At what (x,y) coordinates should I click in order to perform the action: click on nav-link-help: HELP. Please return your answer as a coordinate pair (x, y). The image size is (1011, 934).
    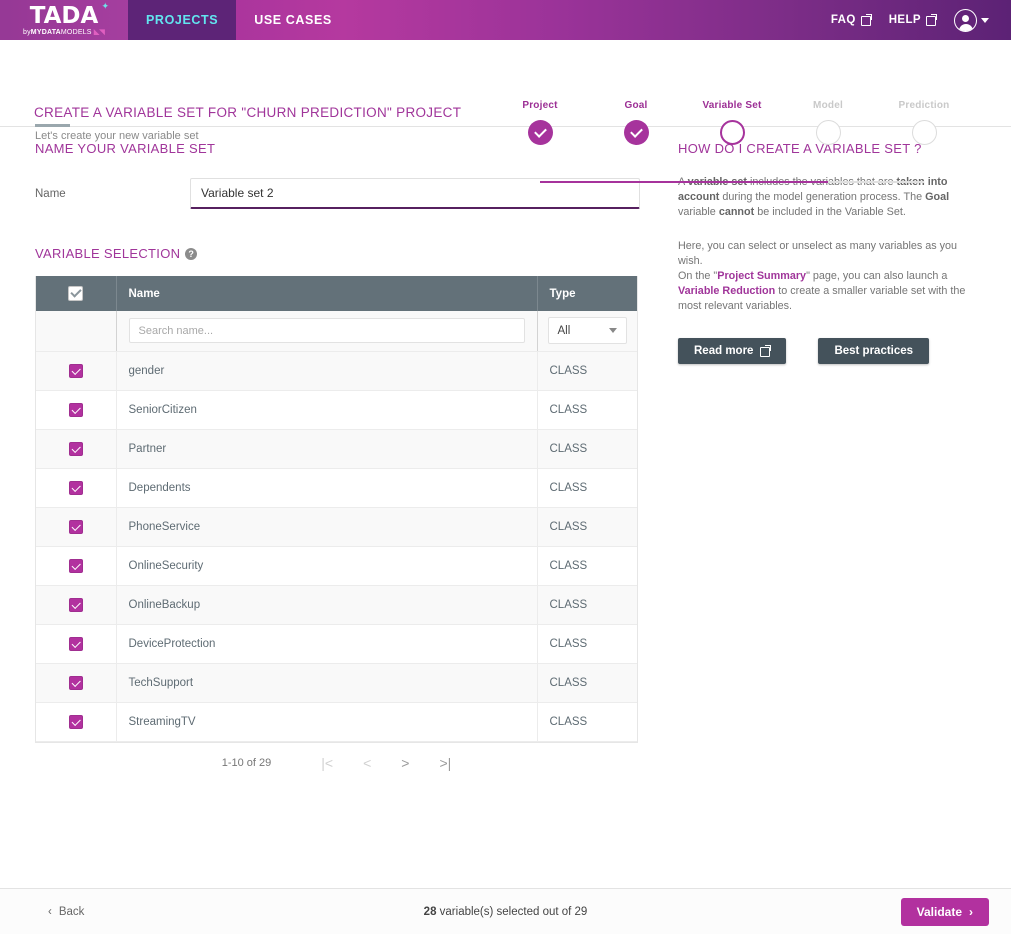
    Looking at the image, I should click on (912, 20).